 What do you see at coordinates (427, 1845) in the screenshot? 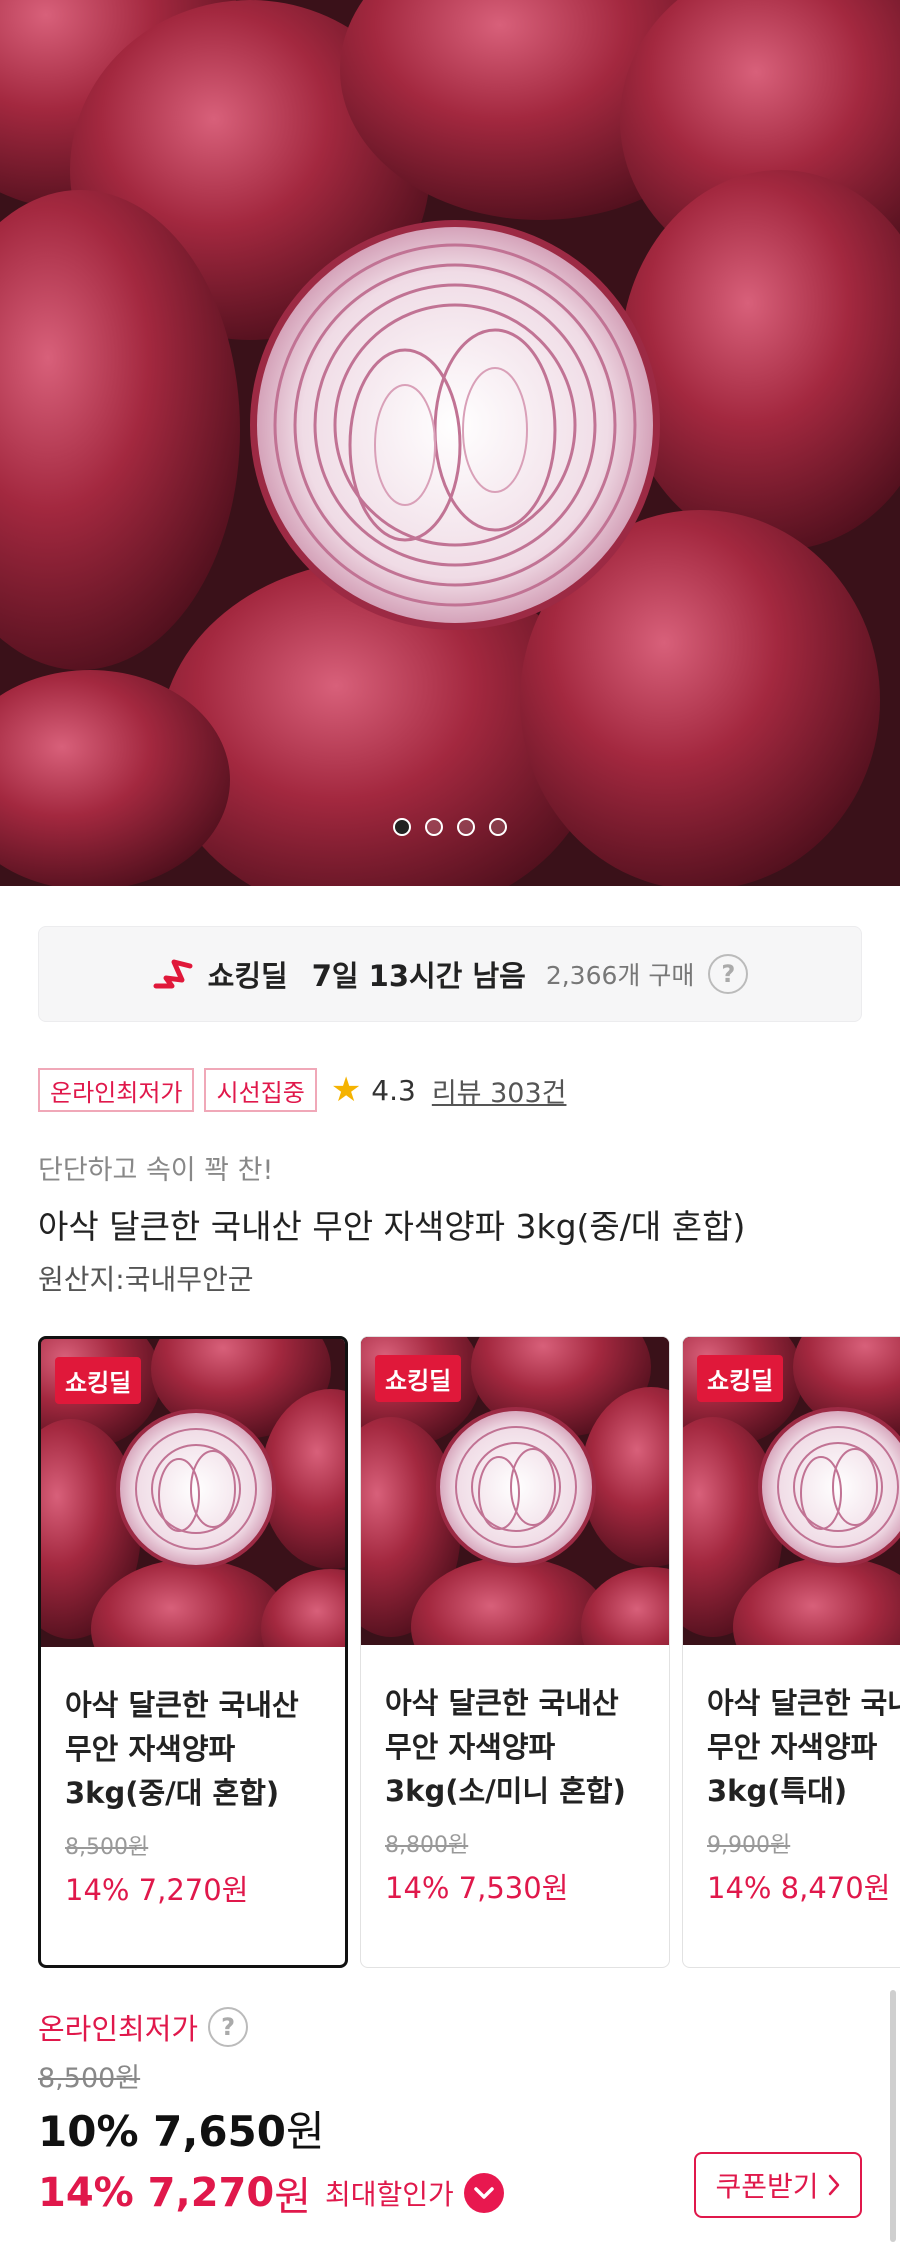
I see `option-original-price: 8,800원` at bounding box center [427, 1845].